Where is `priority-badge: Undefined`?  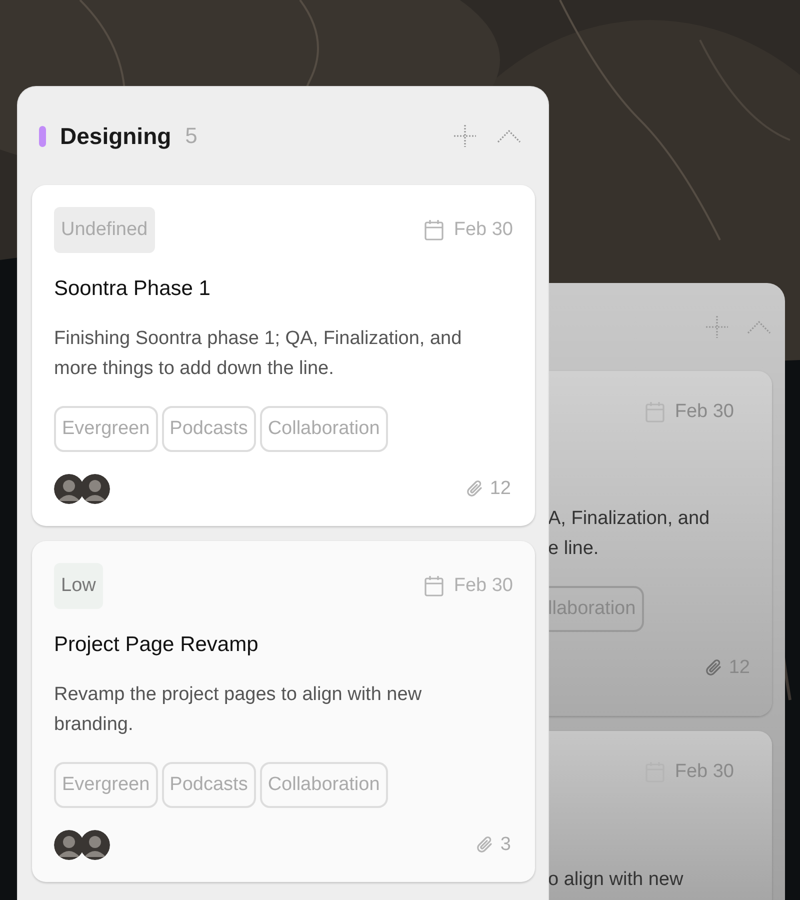
priority-badge: Undefined is located at coordinates (104, 230).